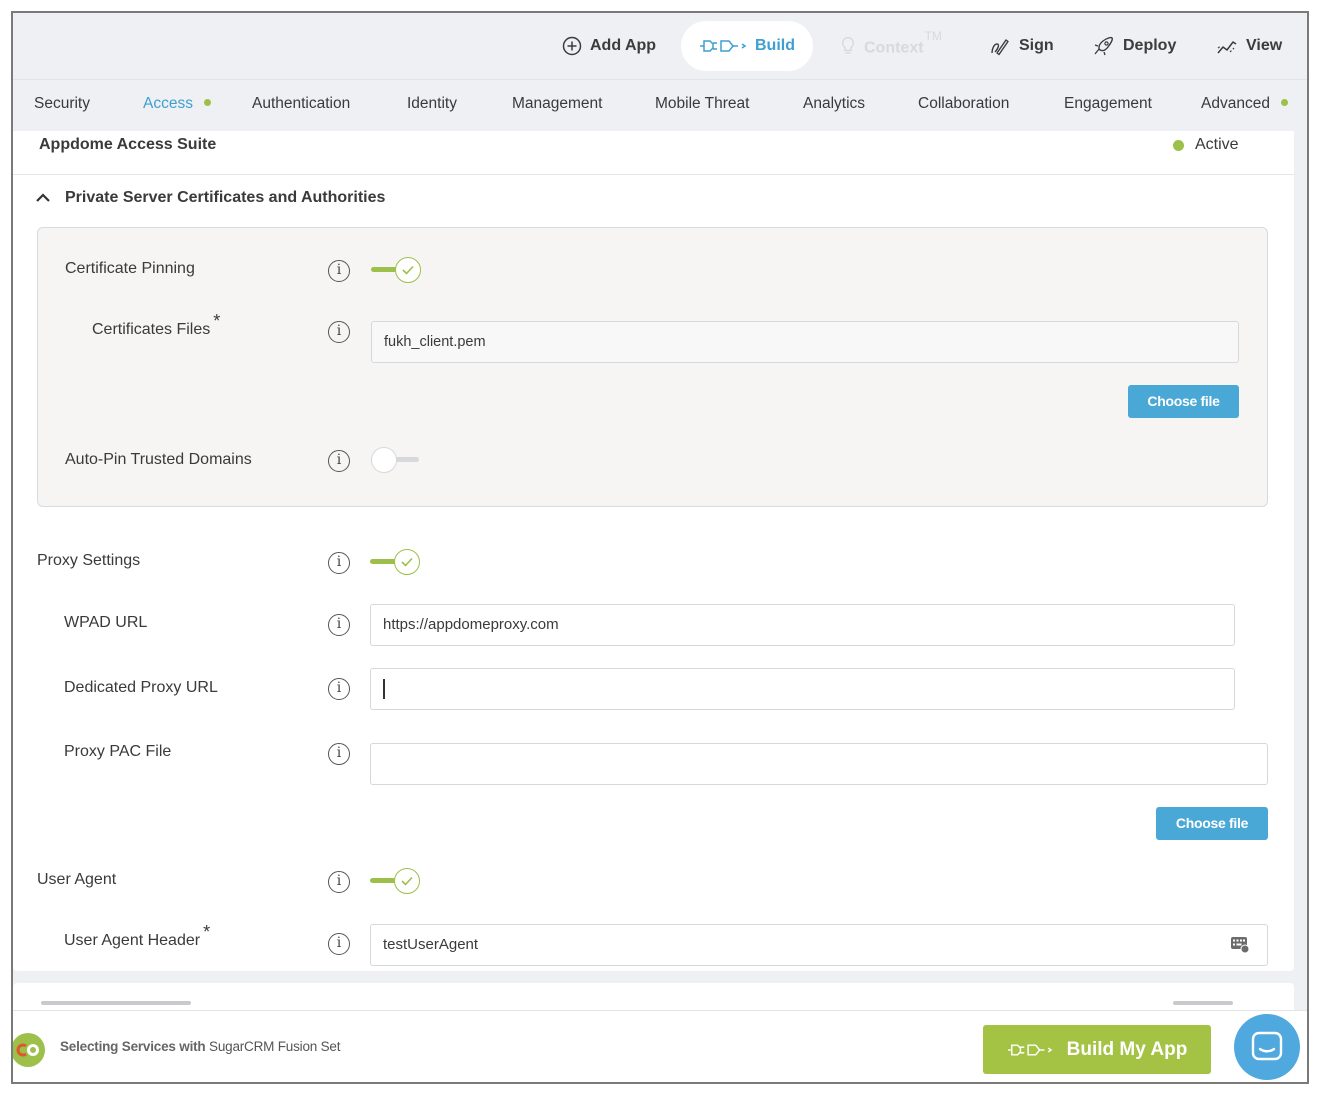 This screenshot has width=1322, height=1096. Describe the element at coordinates (77, 879) in the screenshot. I see `user-agent-label: User Agent` at that location.